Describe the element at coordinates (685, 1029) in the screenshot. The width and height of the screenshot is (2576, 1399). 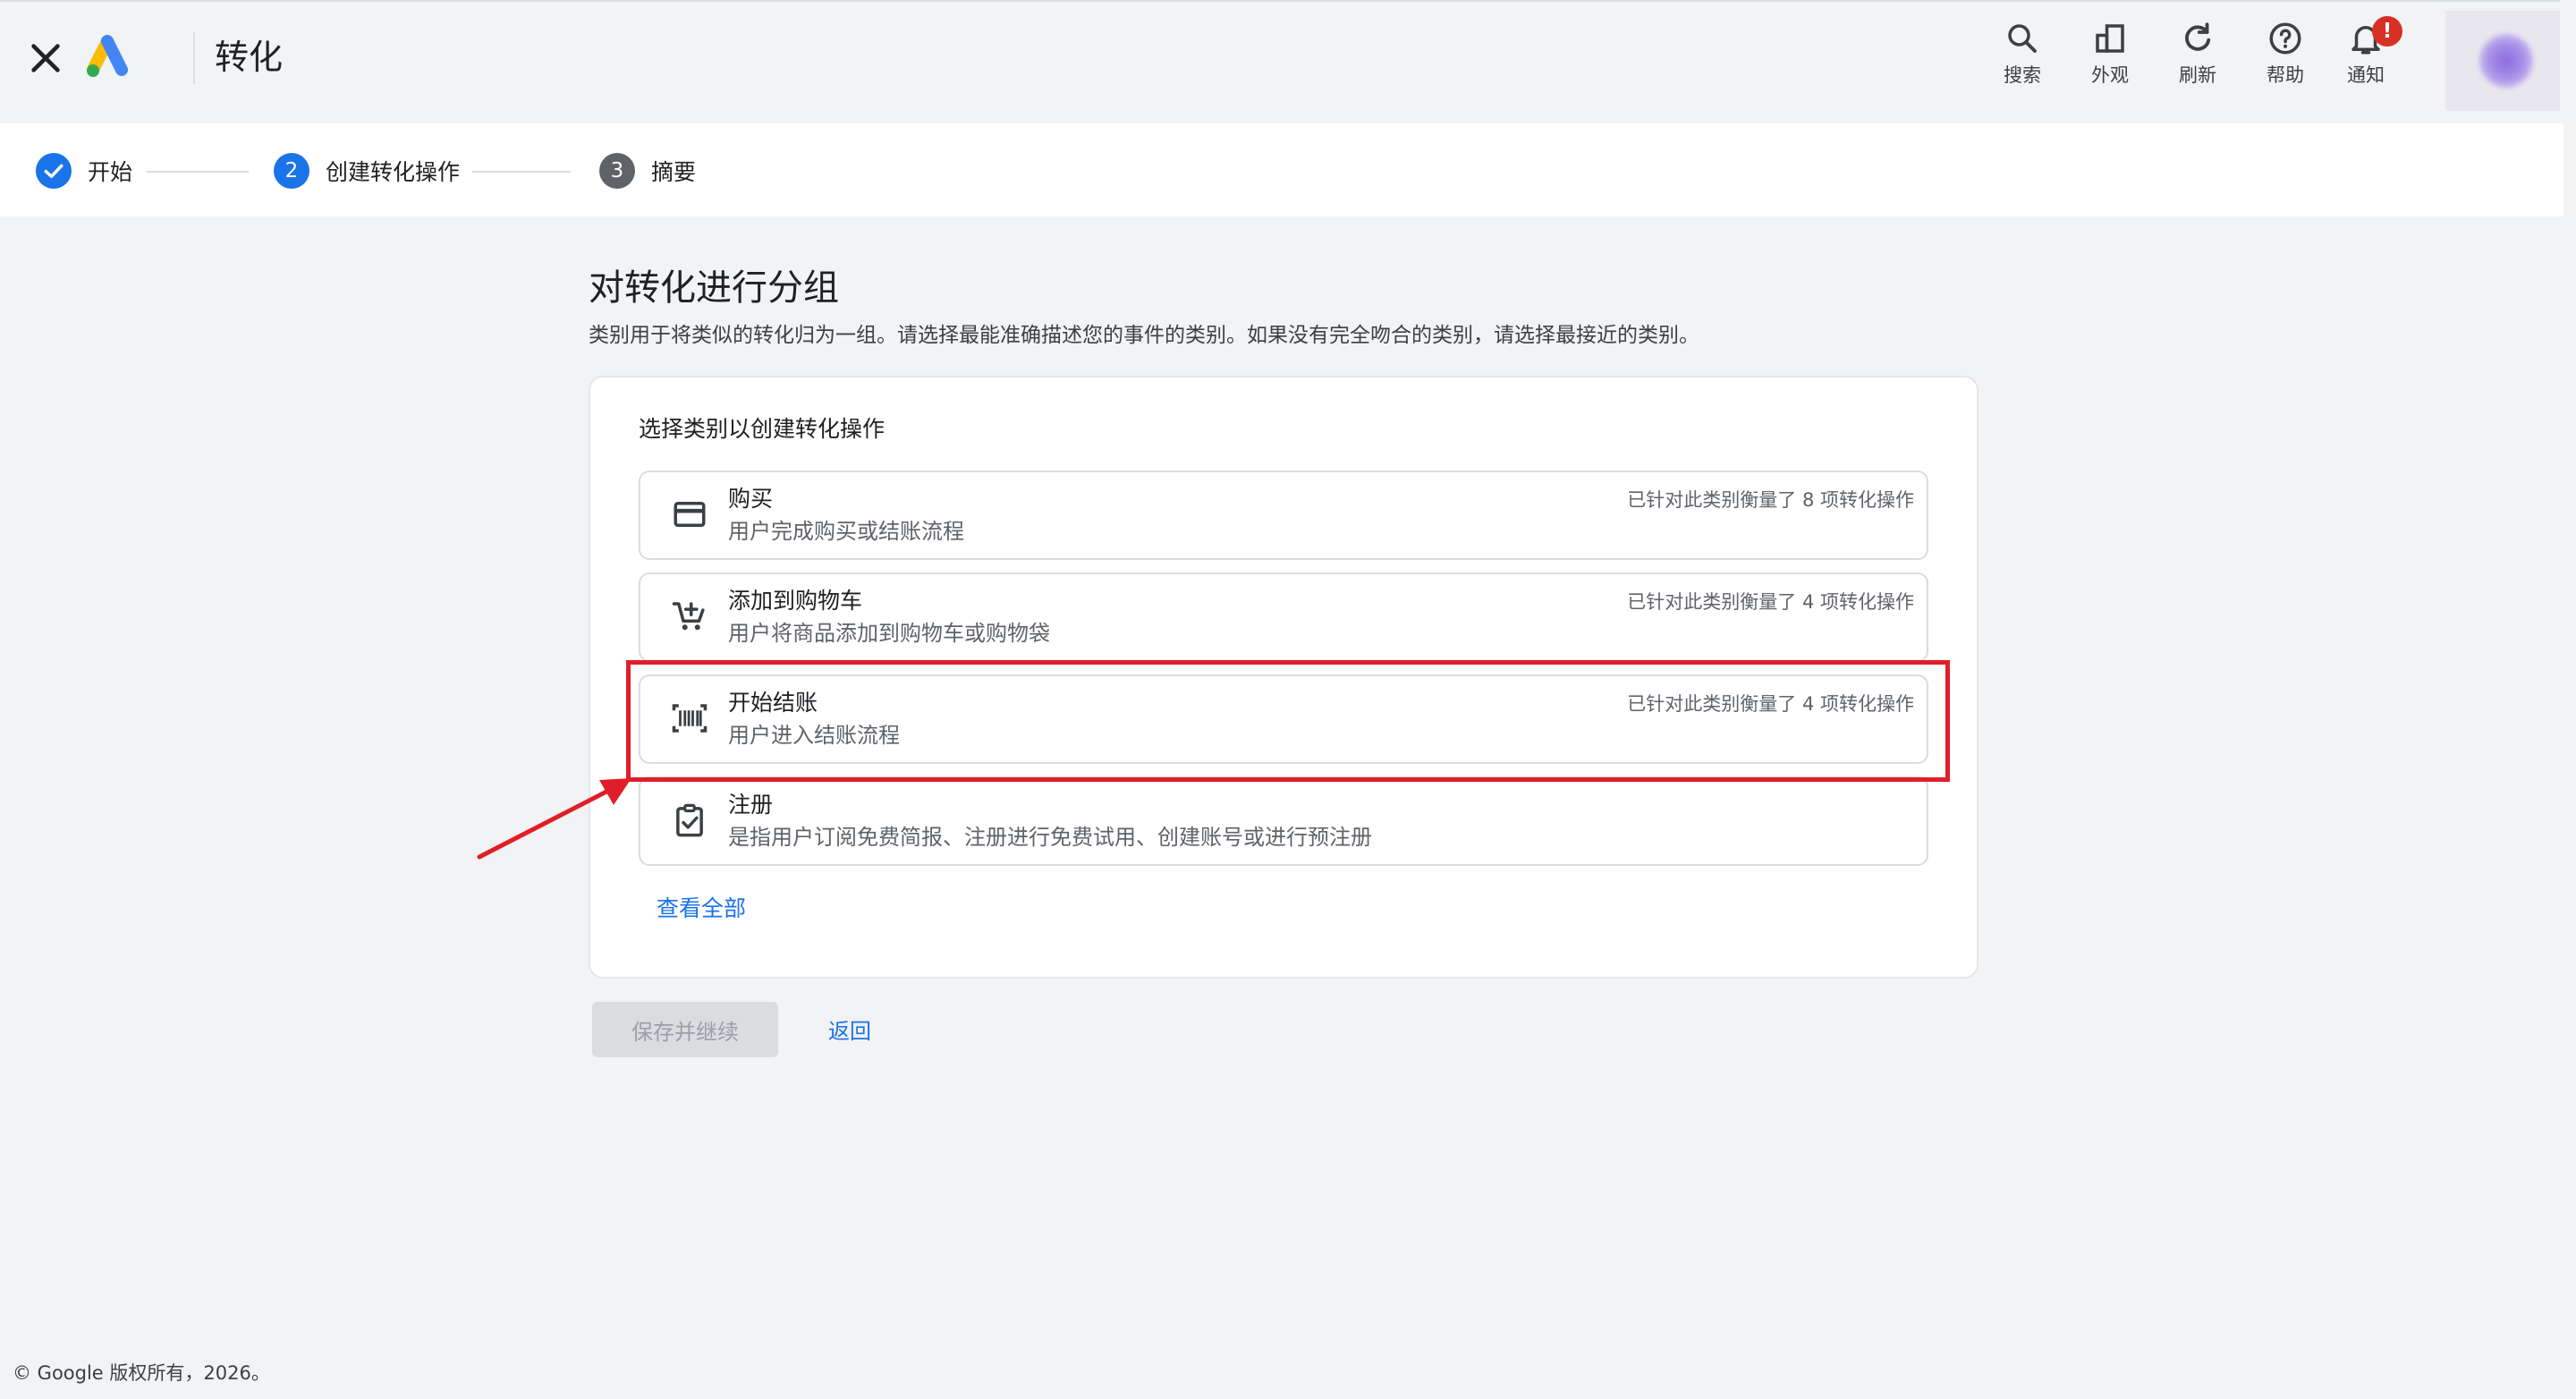
I see `save-and-continue-button: 保存并继续` at that location.